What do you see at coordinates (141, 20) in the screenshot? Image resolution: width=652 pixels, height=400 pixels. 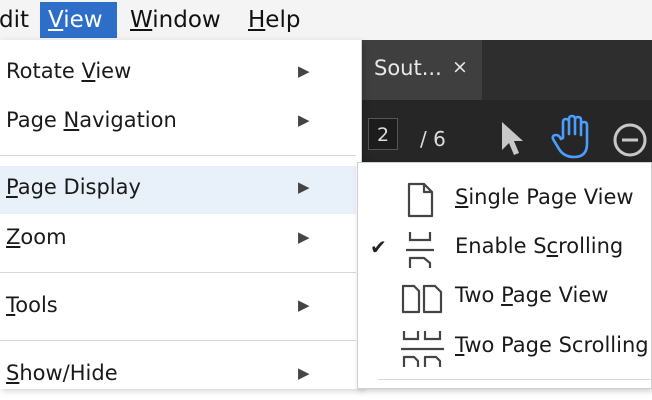 I see `menu-window-accel: W` at bounding box center [141, 20].